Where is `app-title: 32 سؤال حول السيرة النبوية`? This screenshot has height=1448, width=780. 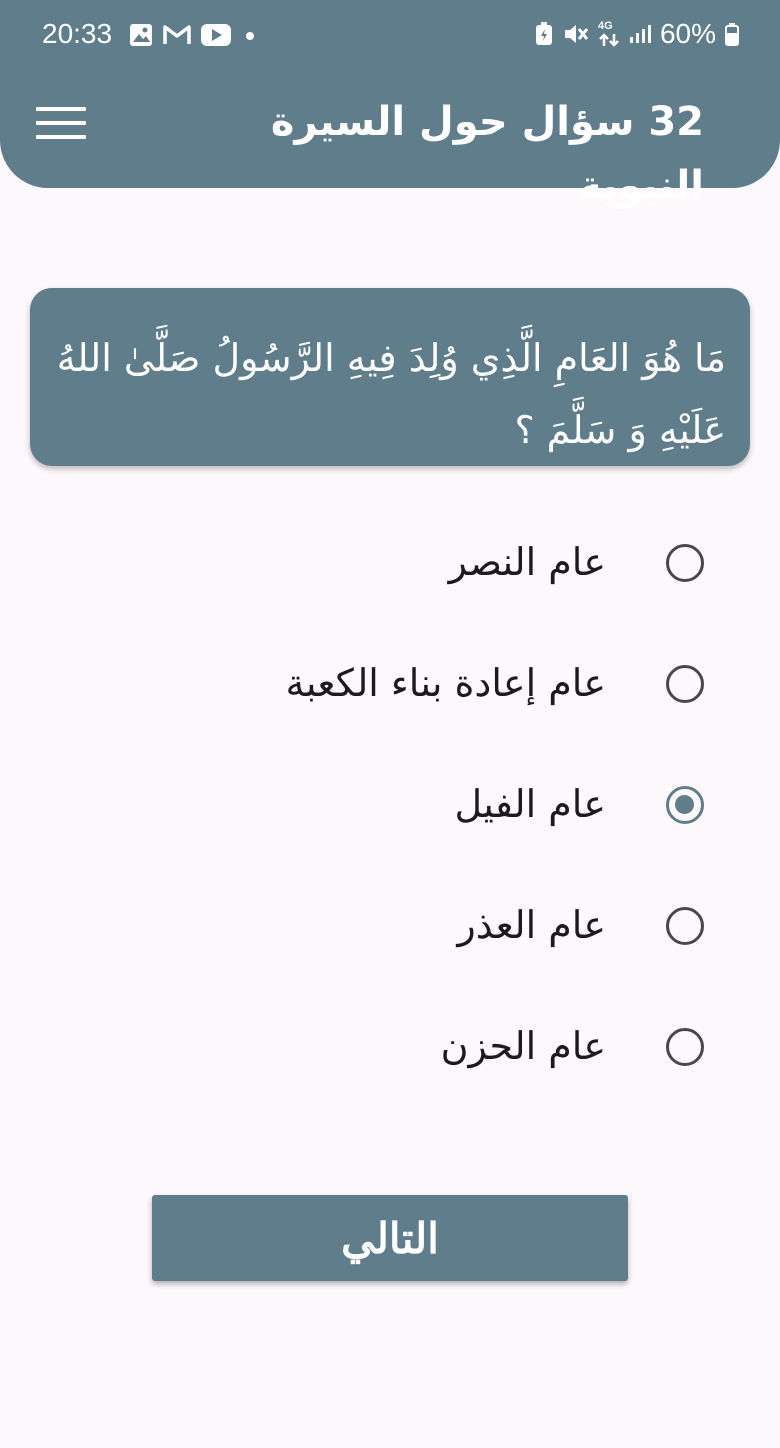 app-title: 32 سؤال حول السيرة النبوية is located at coordinates (487, 154).